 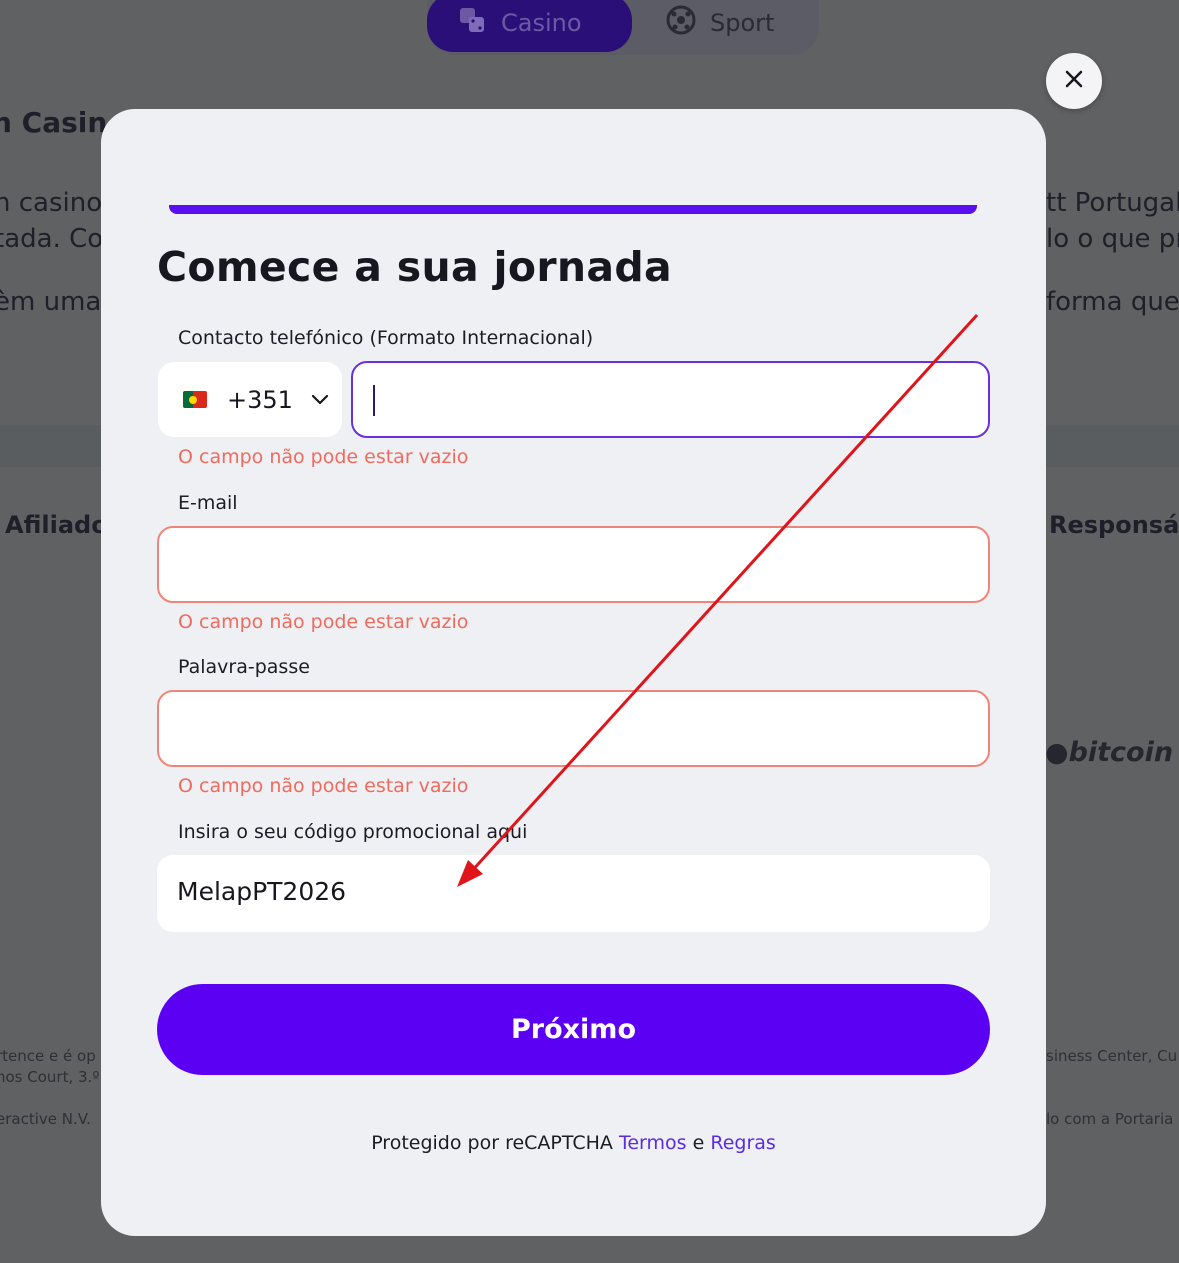 I want to click on text-cursor, so click(x=374, y=400).